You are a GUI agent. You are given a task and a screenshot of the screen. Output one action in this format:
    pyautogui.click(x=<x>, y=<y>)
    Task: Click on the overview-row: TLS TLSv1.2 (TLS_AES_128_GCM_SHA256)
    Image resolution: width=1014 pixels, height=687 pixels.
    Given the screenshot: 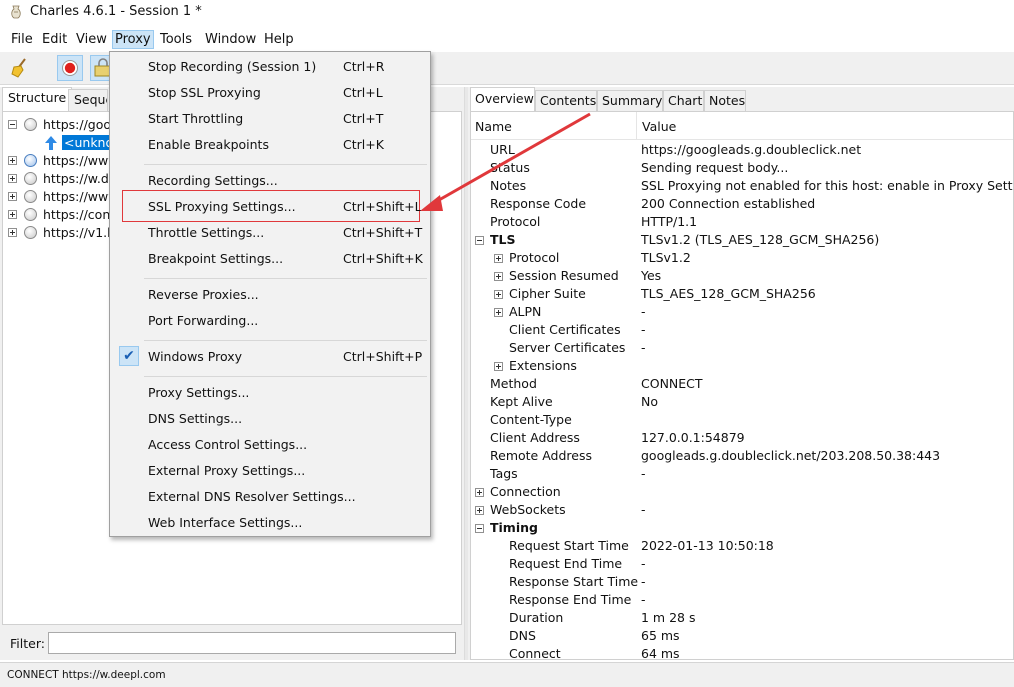 What is the action you would take?
    pyautogui.click(x=742, y=240)
    